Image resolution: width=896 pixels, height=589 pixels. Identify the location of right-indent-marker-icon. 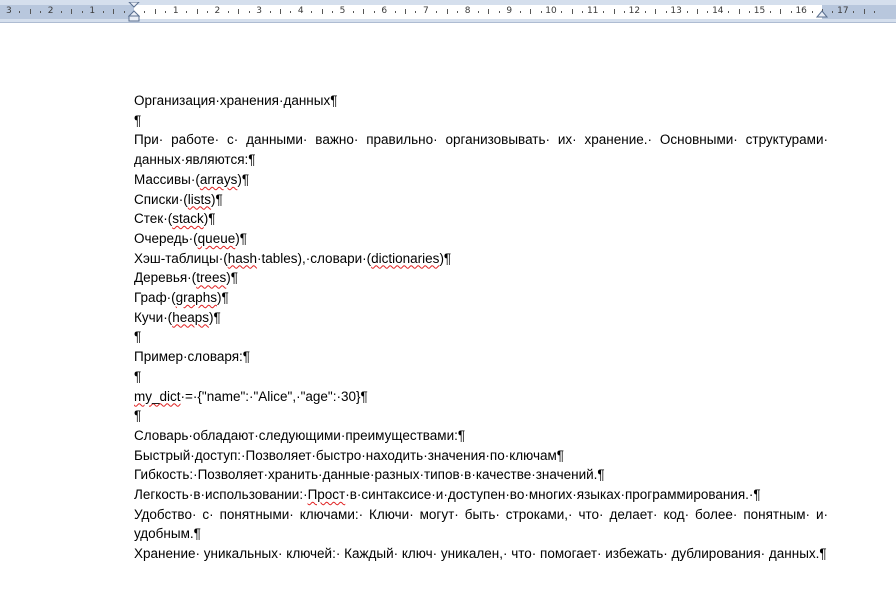
(822, 16).